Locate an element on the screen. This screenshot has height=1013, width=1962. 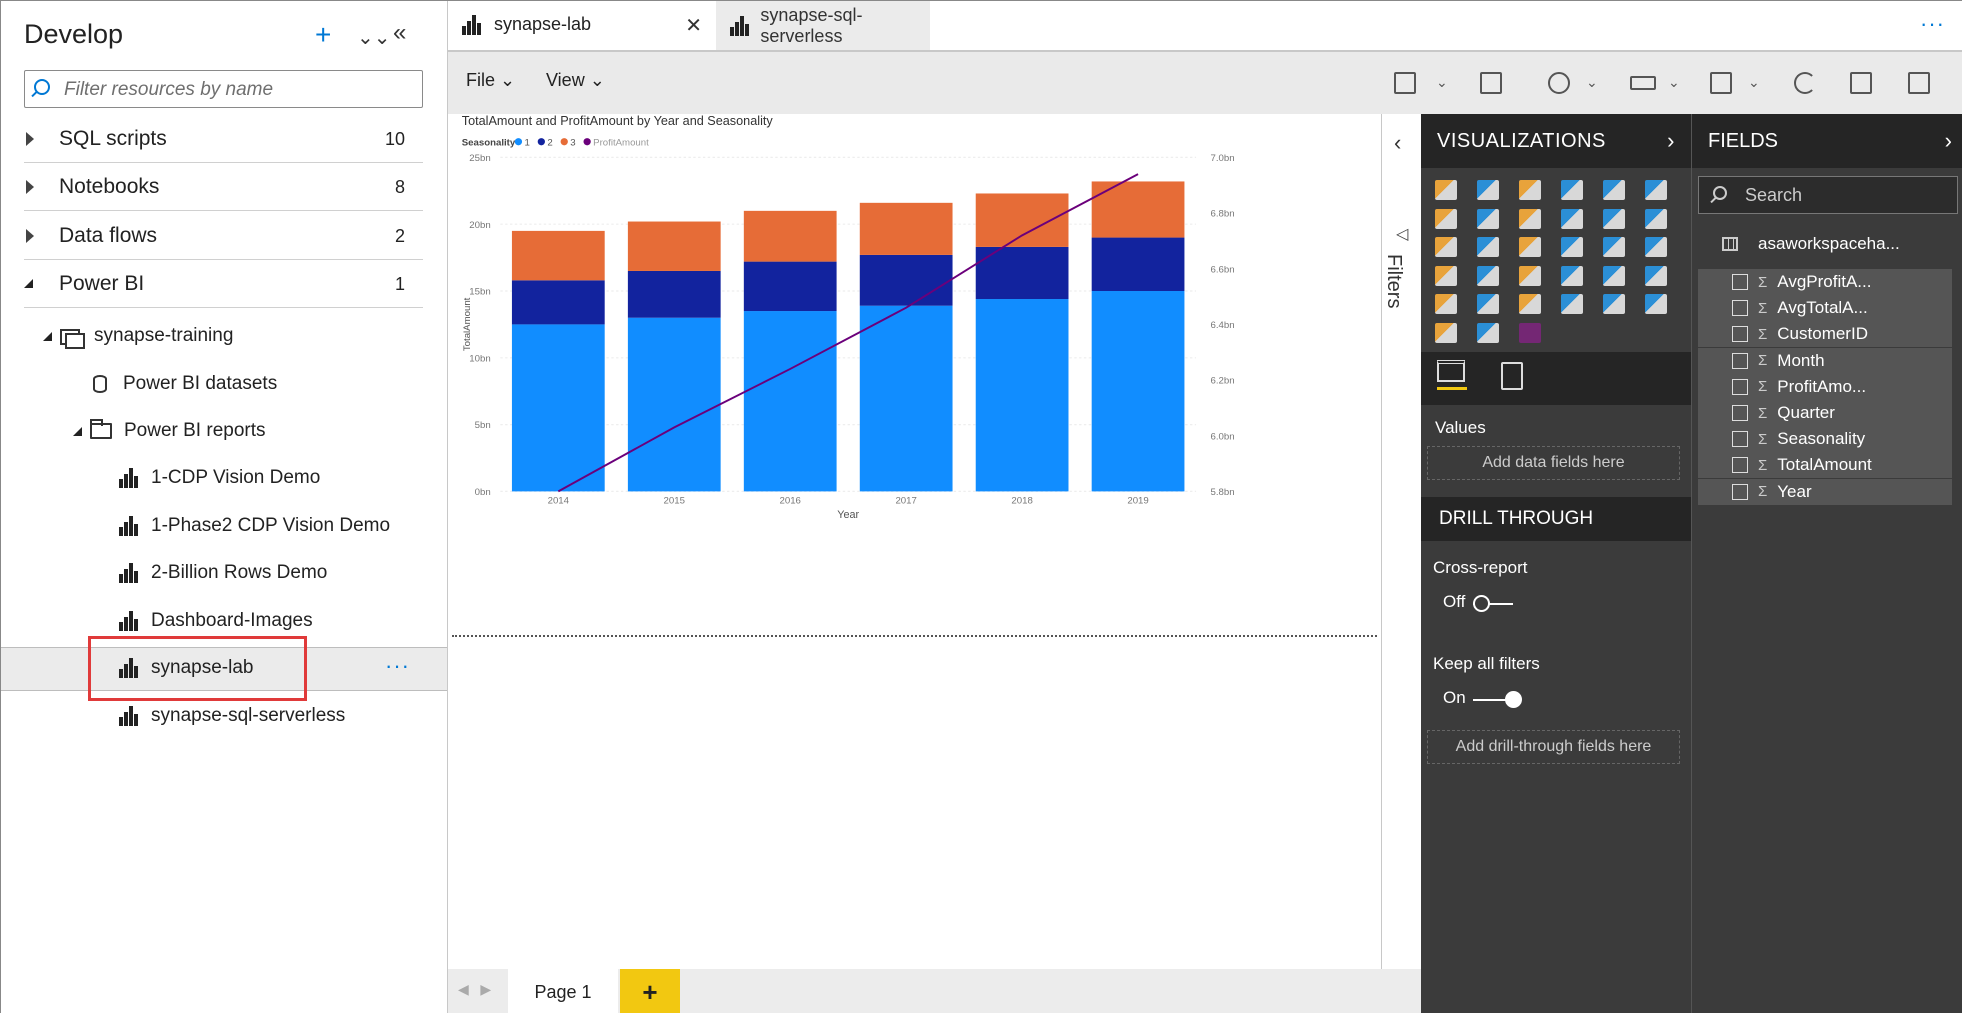
page-nav-arrows-icon: ◀ ▶ is located at coordinates (474, 989).